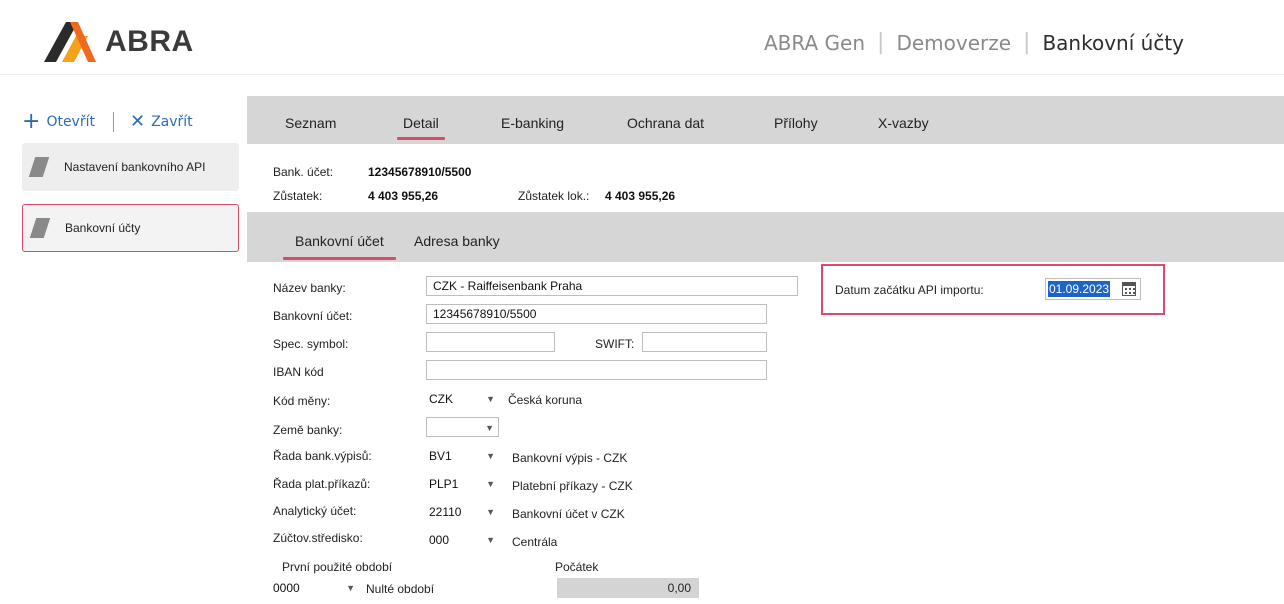 The height and width of the screenshot is (604, 1284). I want to click on currency-select: CZK ▼, so click(464, 399).